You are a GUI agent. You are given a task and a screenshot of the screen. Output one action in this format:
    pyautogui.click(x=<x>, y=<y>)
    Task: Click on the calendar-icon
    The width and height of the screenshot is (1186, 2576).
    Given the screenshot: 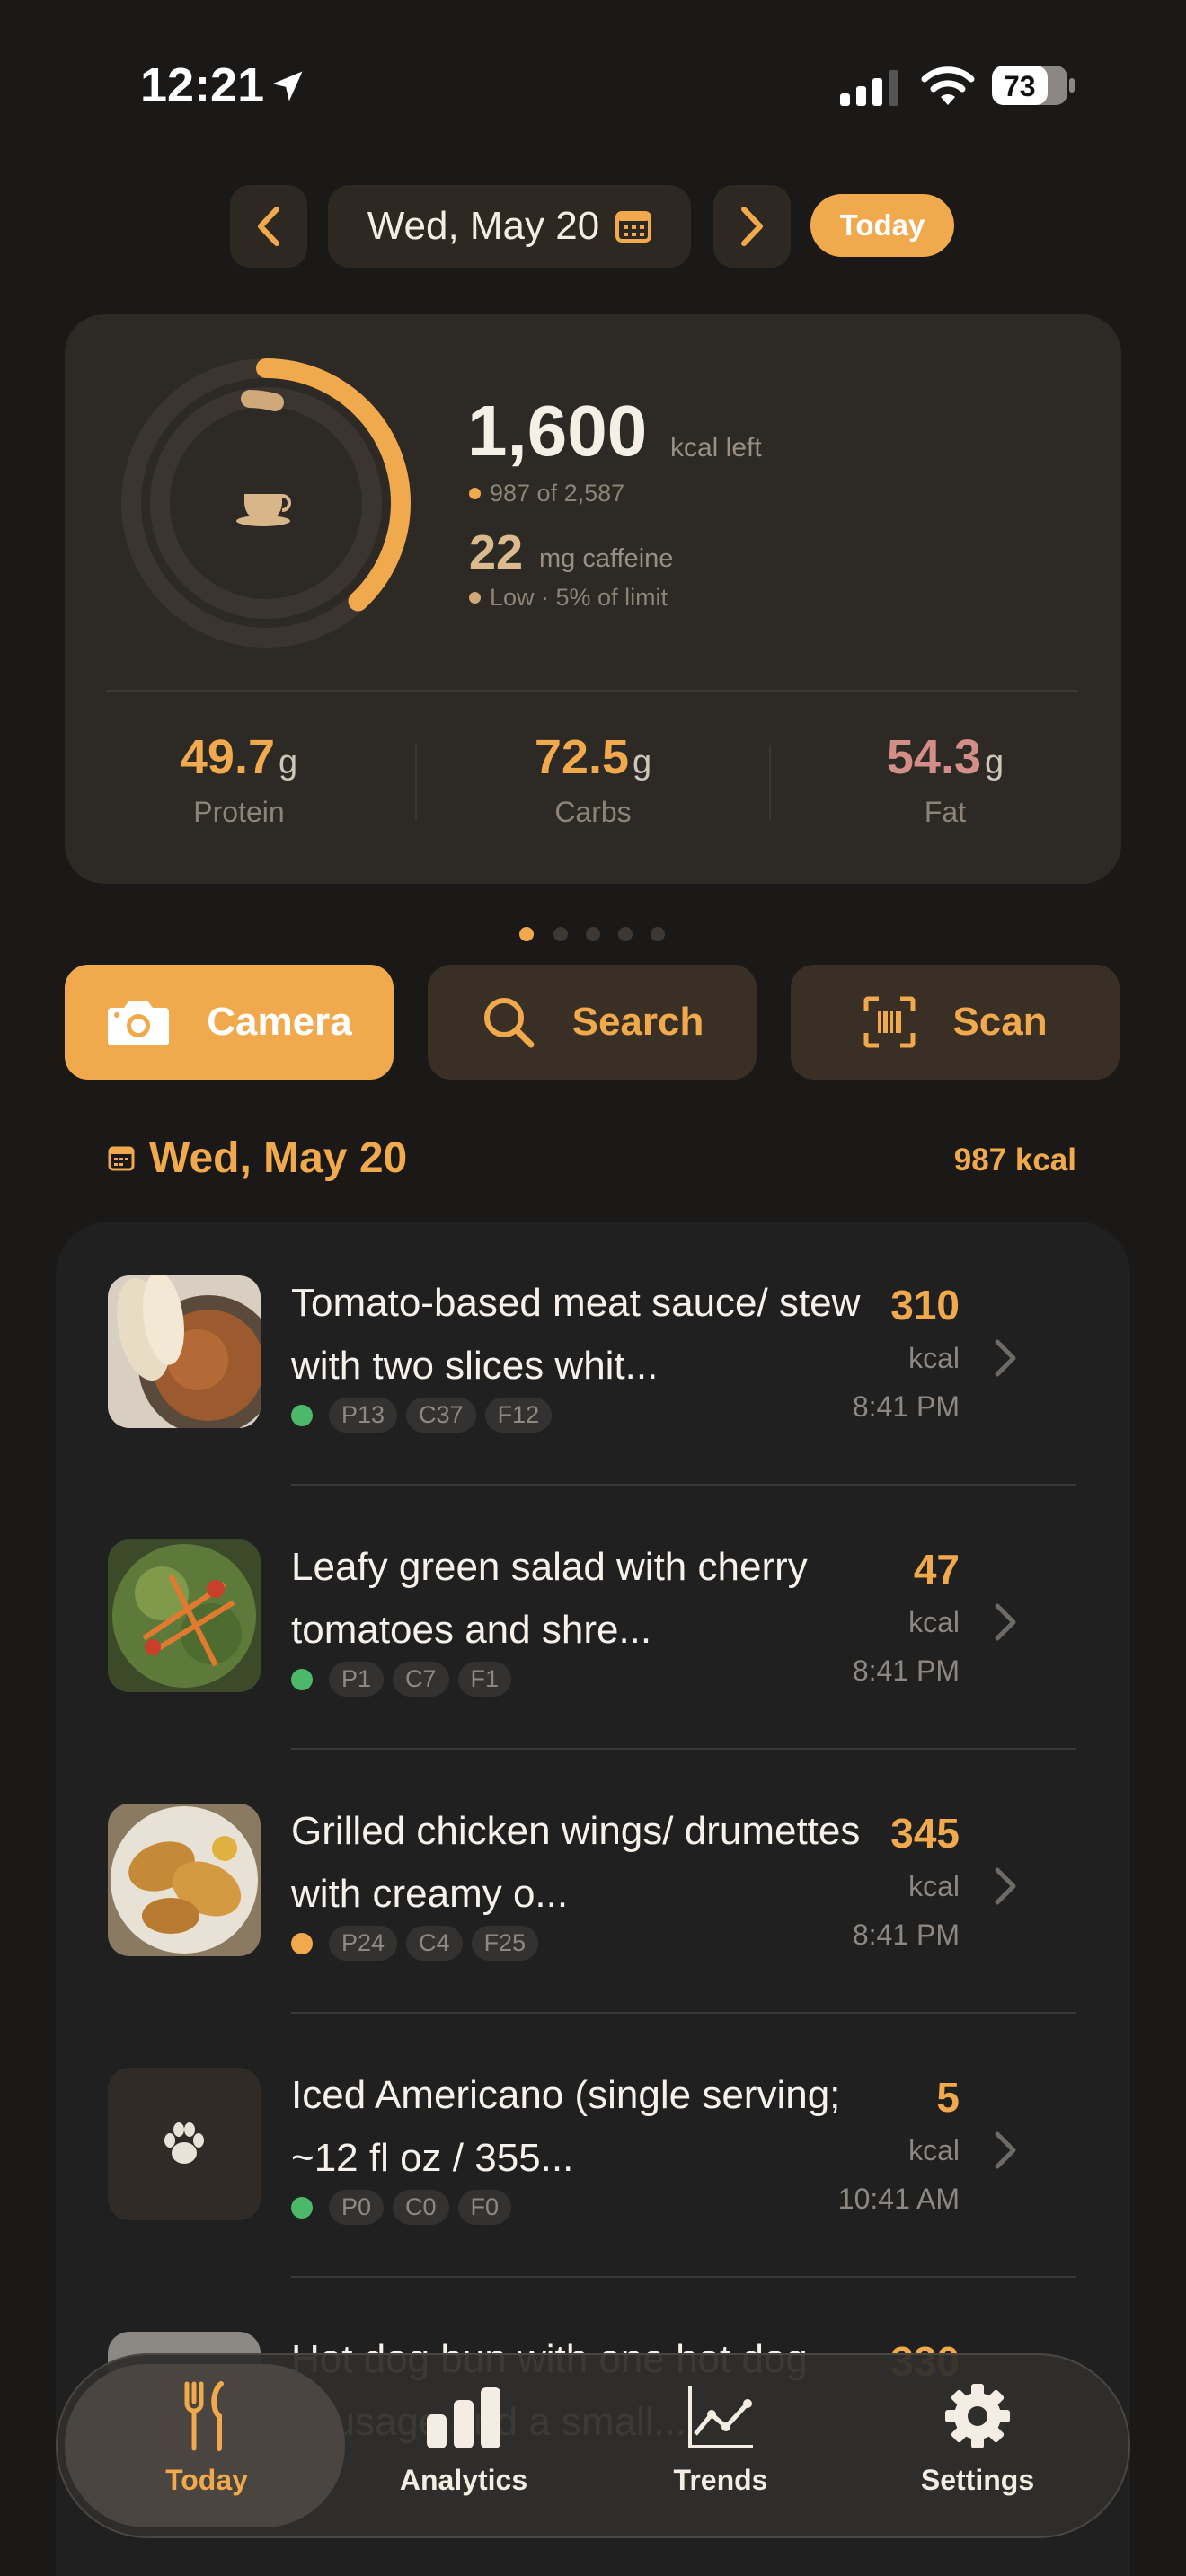 What is the action you would take?
    pyautogui.click(x=122, y=1158)
    